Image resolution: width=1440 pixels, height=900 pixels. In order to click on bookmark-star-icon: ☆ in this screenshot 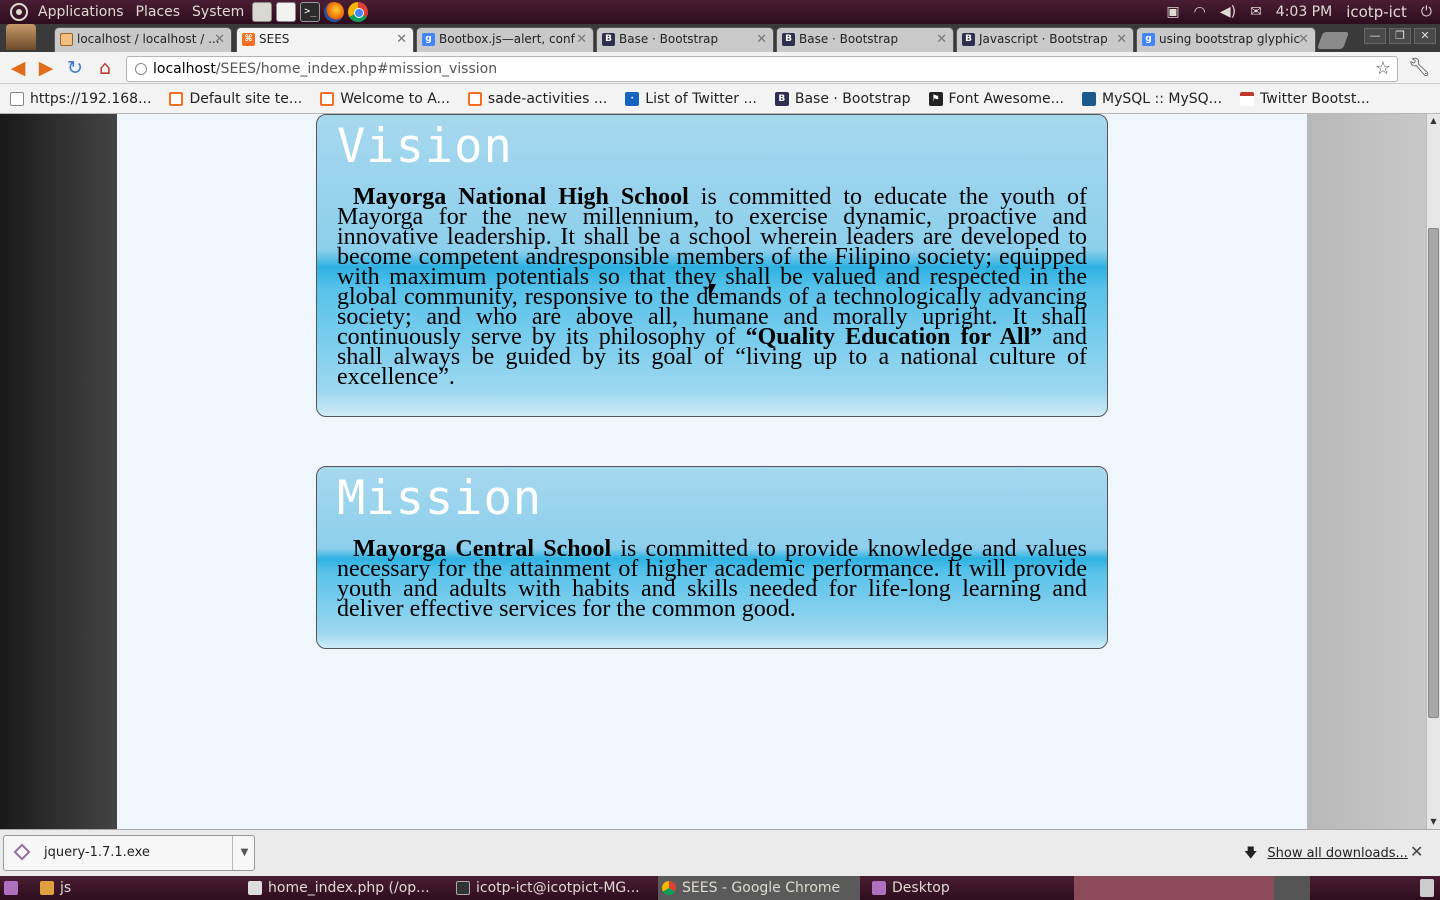, I will do `click(1383, 69)`.